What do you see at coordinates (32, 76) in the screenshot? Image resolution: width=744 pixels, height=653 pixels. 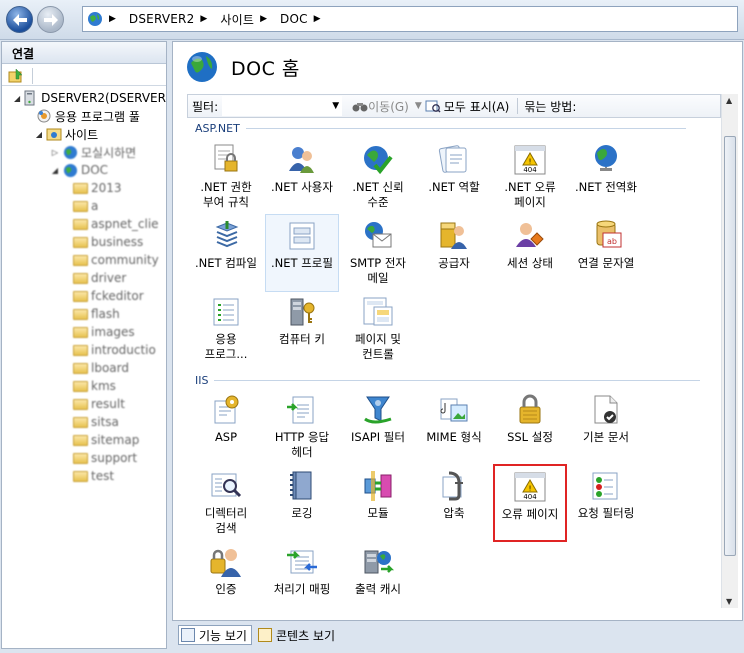 I see `toolbar-divider` at bounding box center [32, 76].